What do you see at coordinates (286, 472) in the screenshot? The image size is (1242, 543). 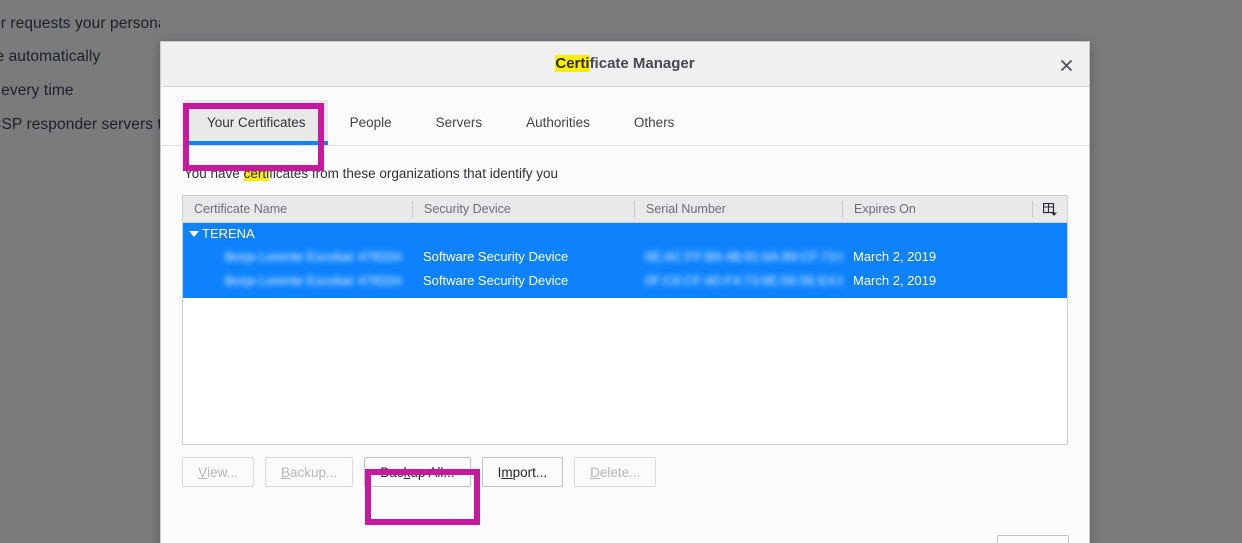 I see `backup-accel: B` at bounding box center [286, 472].